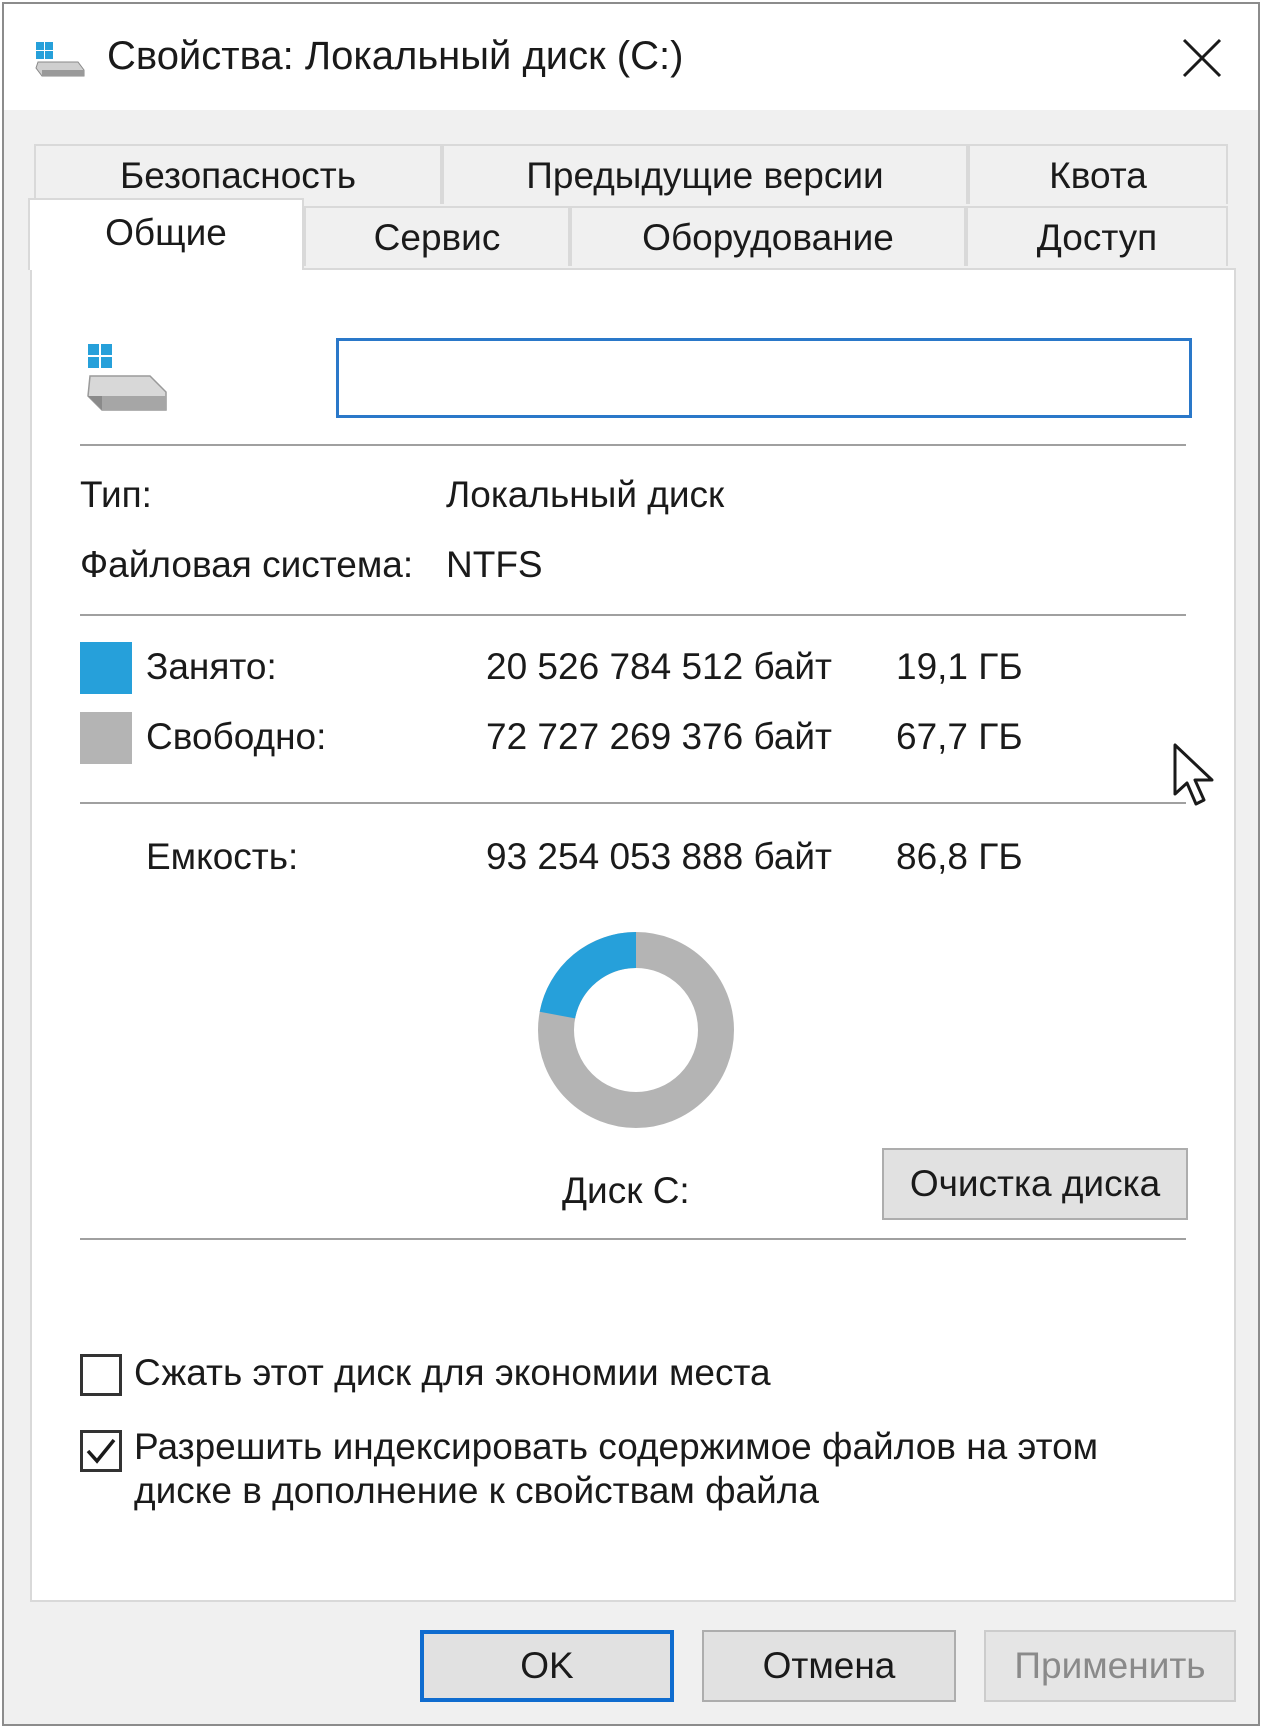 The width and height of the screenshot is (1280, 1731). I want to click on window-title: Свойства: Локальный диск (C:), so click(395, 56).